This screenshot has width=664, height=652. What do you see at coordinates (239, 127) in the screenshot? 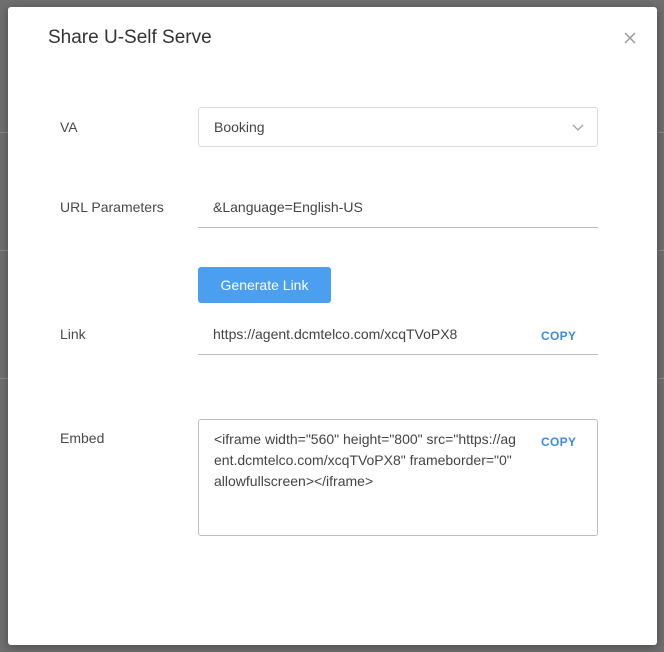
I see `va-selected-value: Booking` at bounding box center [239, 127].